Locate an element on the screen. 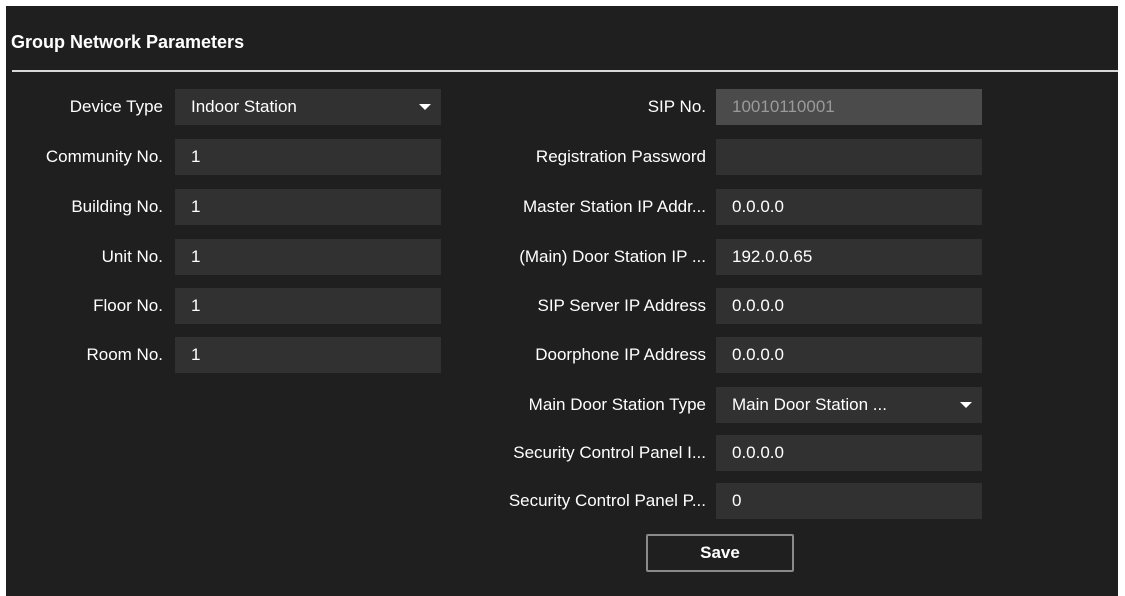 This screenshot has height=596, width=1125. save-button: Save is located at coordinates (720, 553).